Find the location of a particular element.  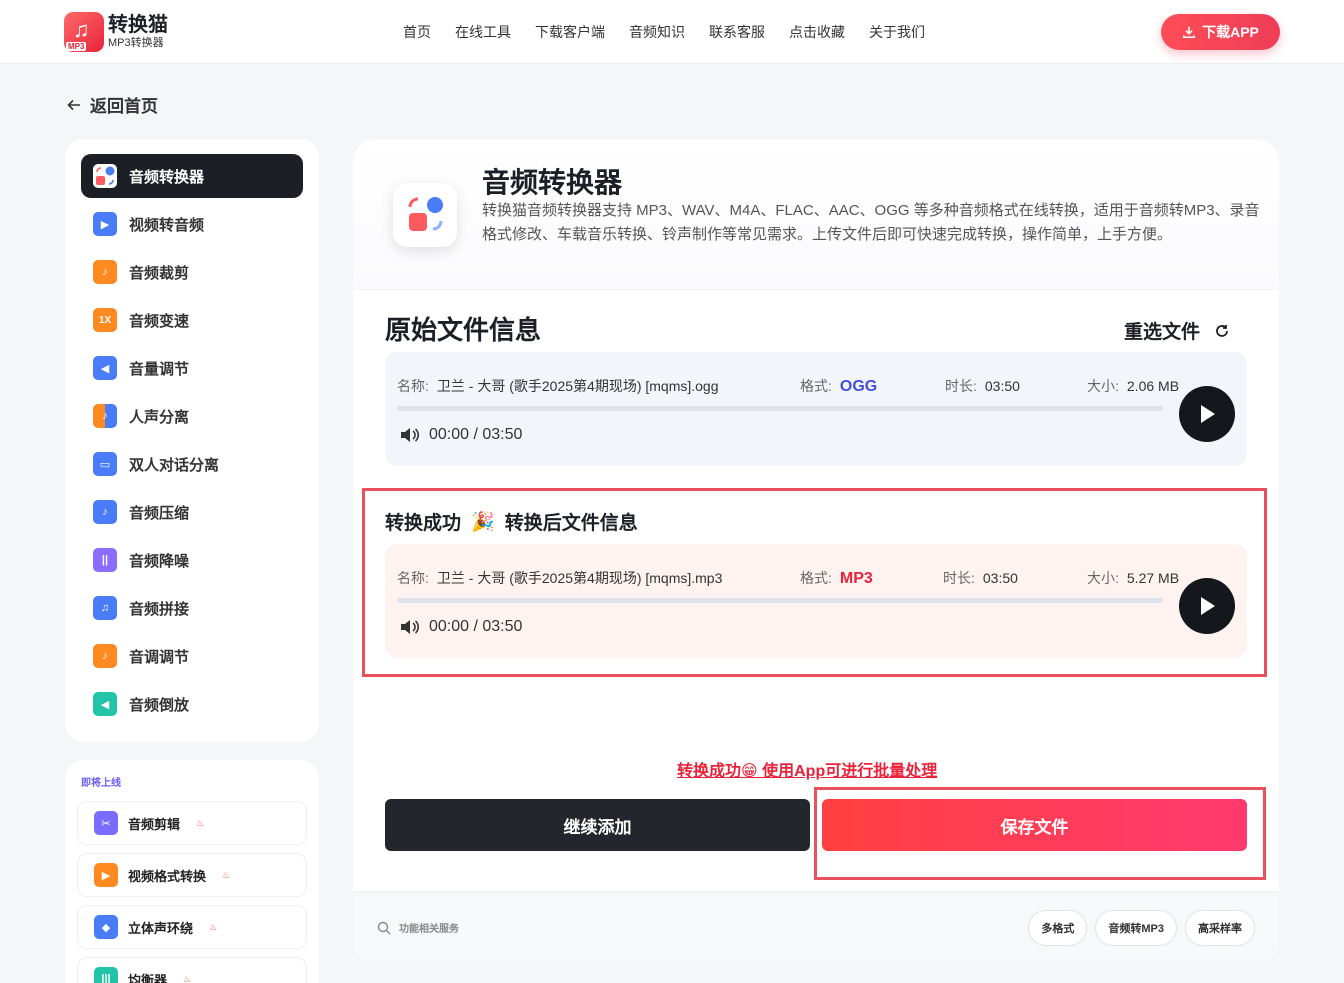

main-nav: 首页 在线工具 下载客户端 音频知识 联系客服 点击收藏 关于我们 is located at coordinates (664, 32).